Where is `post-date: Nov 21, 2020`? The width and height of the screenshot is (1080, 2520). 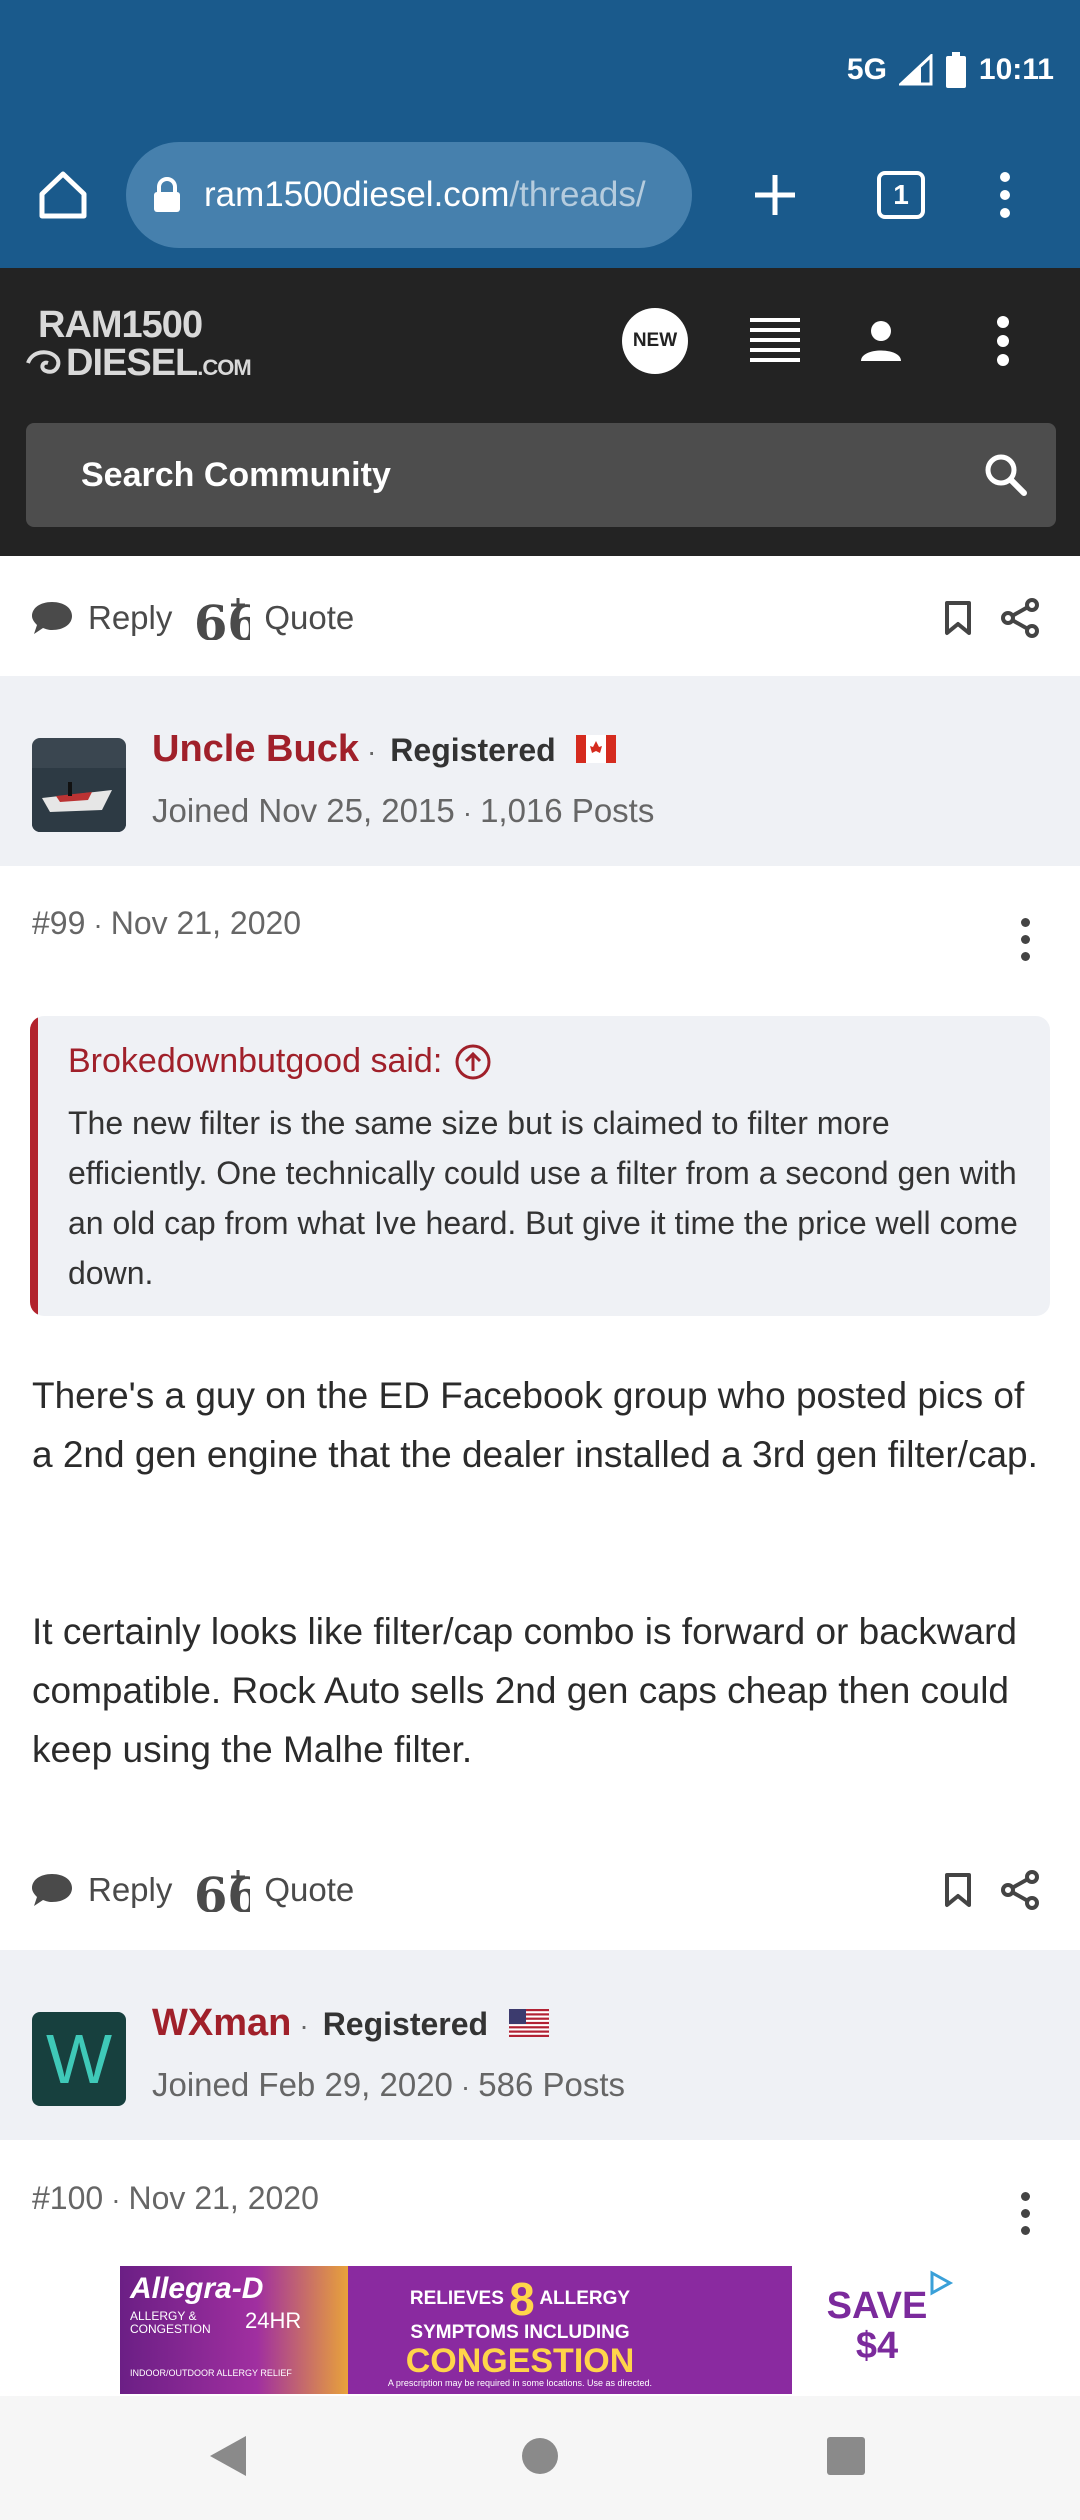
post-date: Nov 21, 2020 is located at coordinates (206, 923).